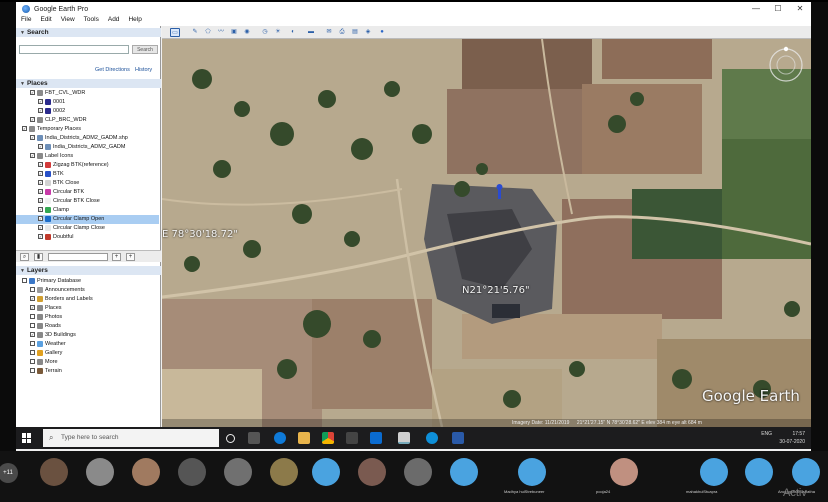 This screenshot has height=502, width=828. Describe the element at coordinates (756, 9) in the screenshot. I see `minimize-button: —` at that location.